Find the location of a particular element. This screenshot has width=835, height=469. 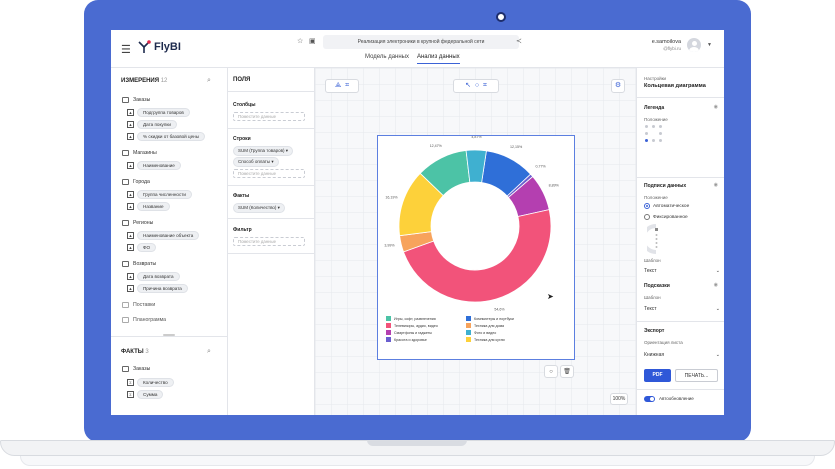

fact-row: Σ Сумма is located at coordinates (145, 394).